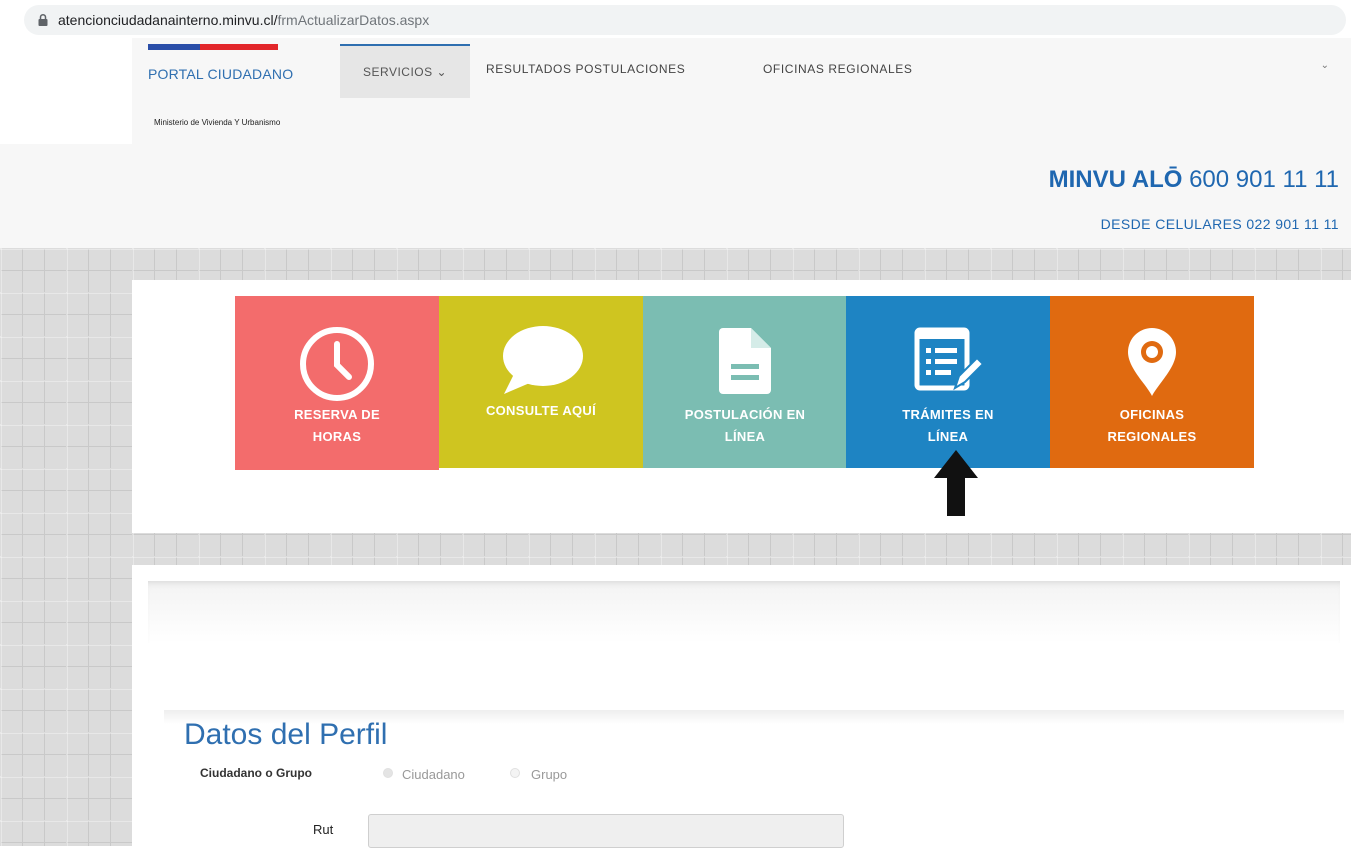  I want to click on tile-label: CONSULTE AQUÍ, so click(541, 411).